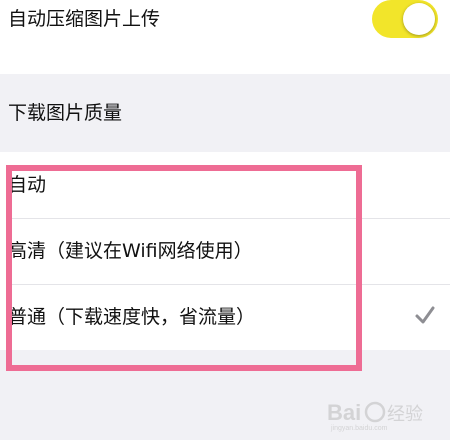  I want to click on svg-text: jingyan.baidu.com, so click(359, 428).